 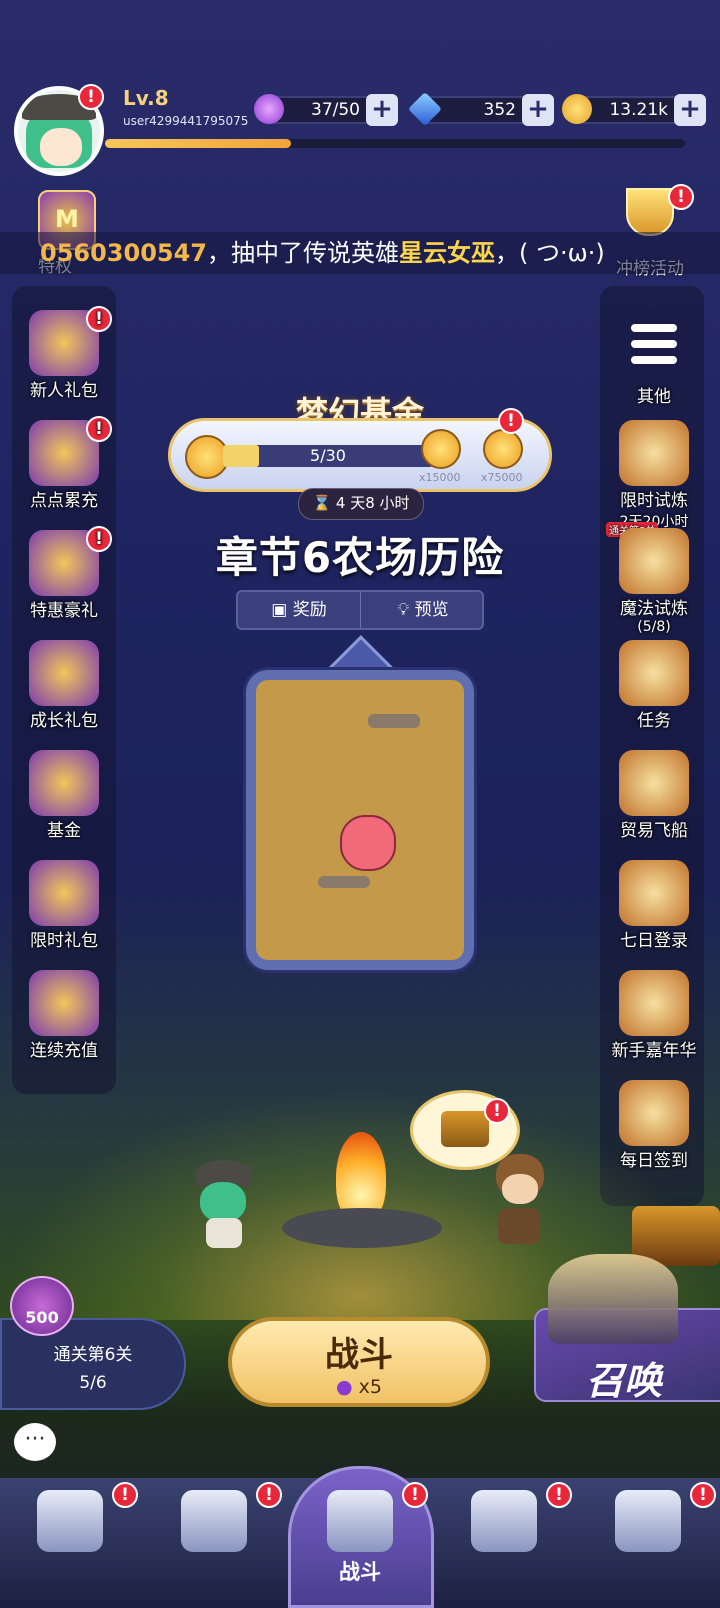 I want to click on right-menu-1: 其他, so click(x=654, y=361).